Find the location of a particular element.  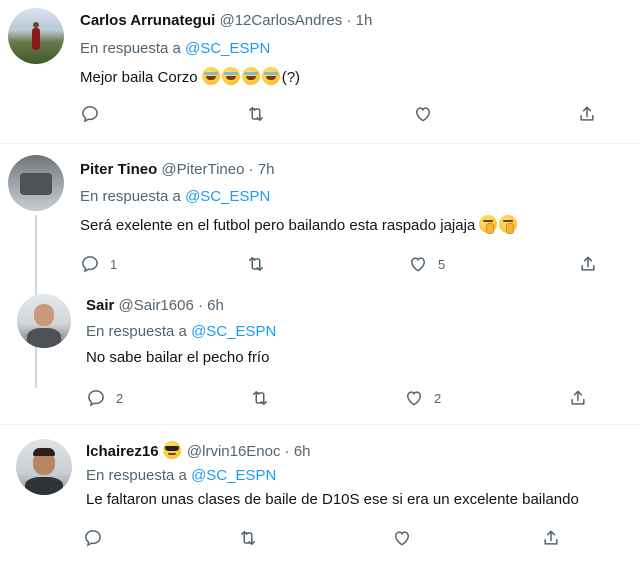

reply-button: 2 is located at coordinates (104, 398).